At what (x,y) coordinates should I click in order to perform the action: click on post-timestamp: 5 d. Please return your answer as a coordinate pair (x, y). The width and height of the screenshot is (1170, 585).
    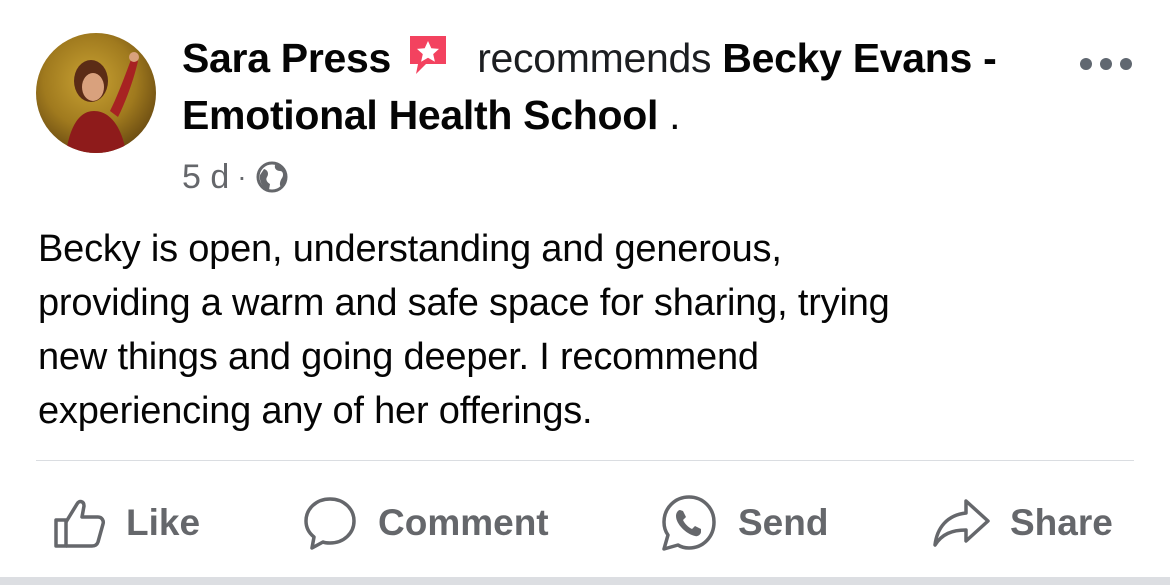
    Looking at the image, I should click on (205, 177).